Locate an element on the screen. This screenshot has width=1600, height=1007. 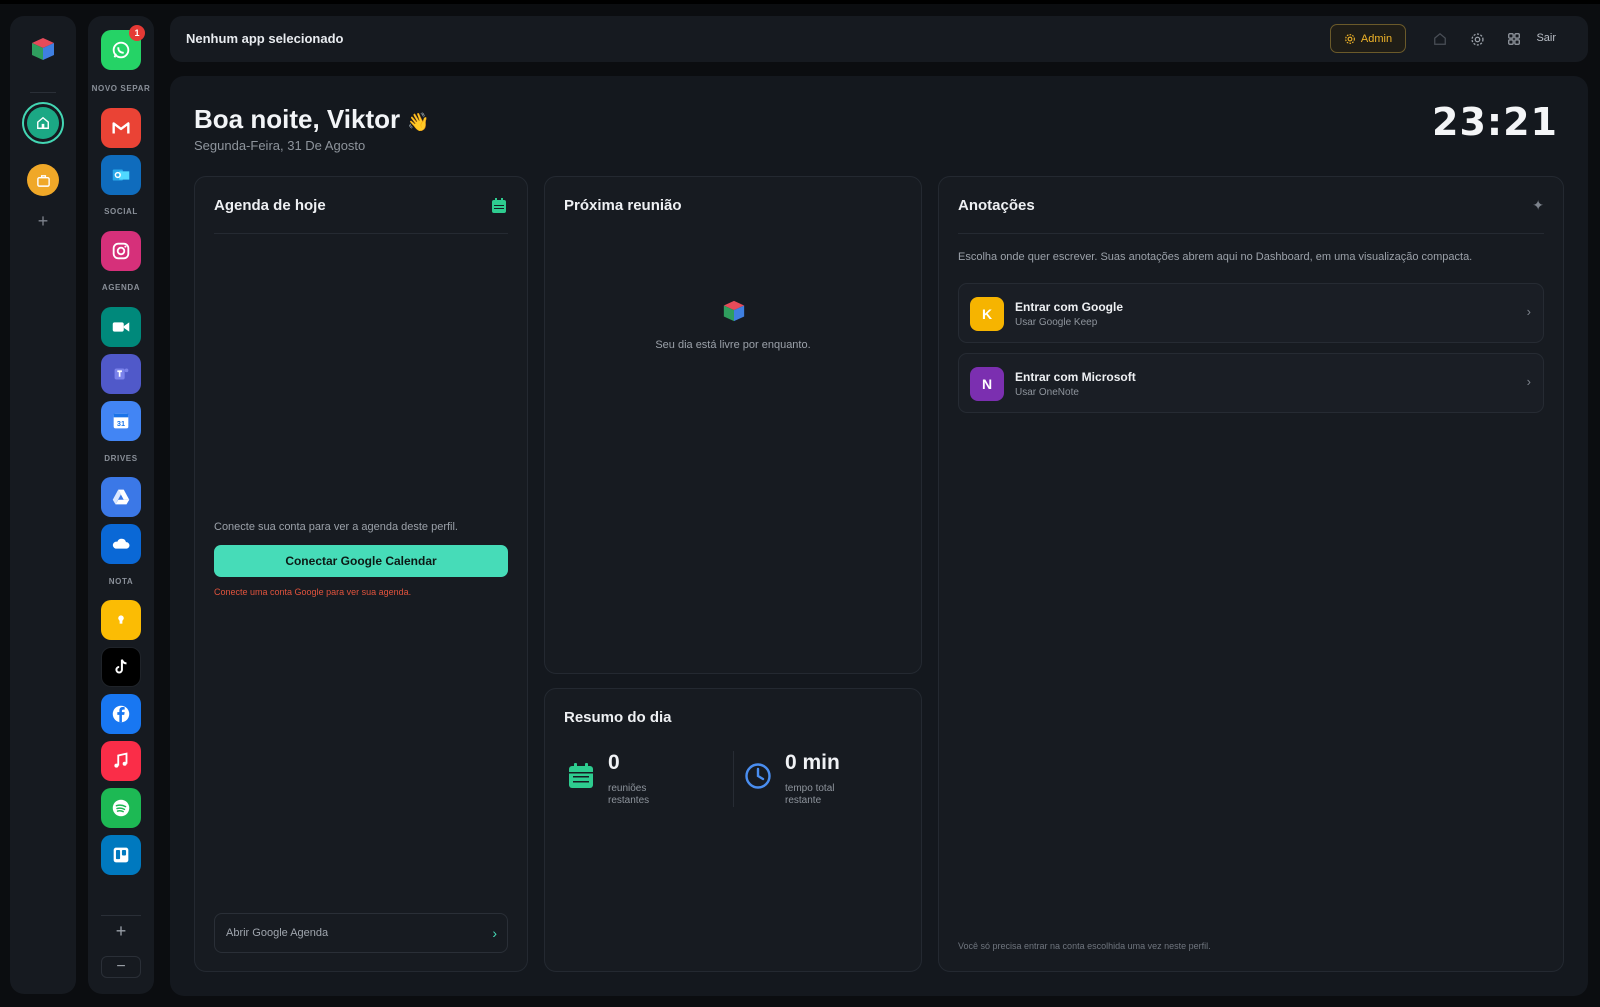
trello-app is located at coordinates (121, 855).